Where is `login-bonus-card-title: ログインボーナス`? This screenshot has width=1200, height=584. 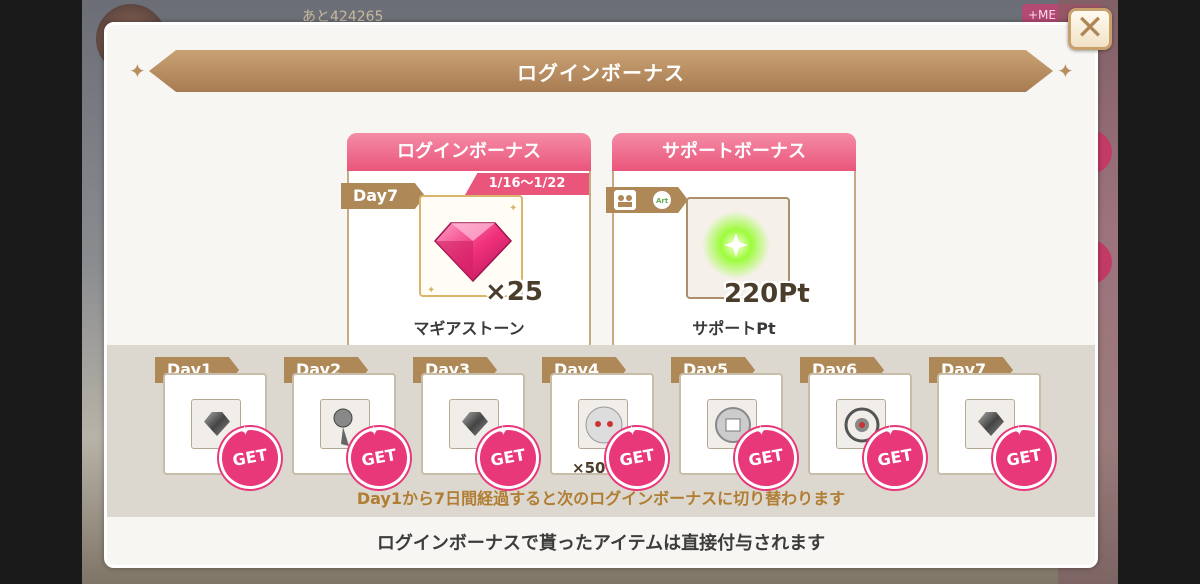 login-bonus-card-title: ログインボーナス is located at coordinates (469, 152).